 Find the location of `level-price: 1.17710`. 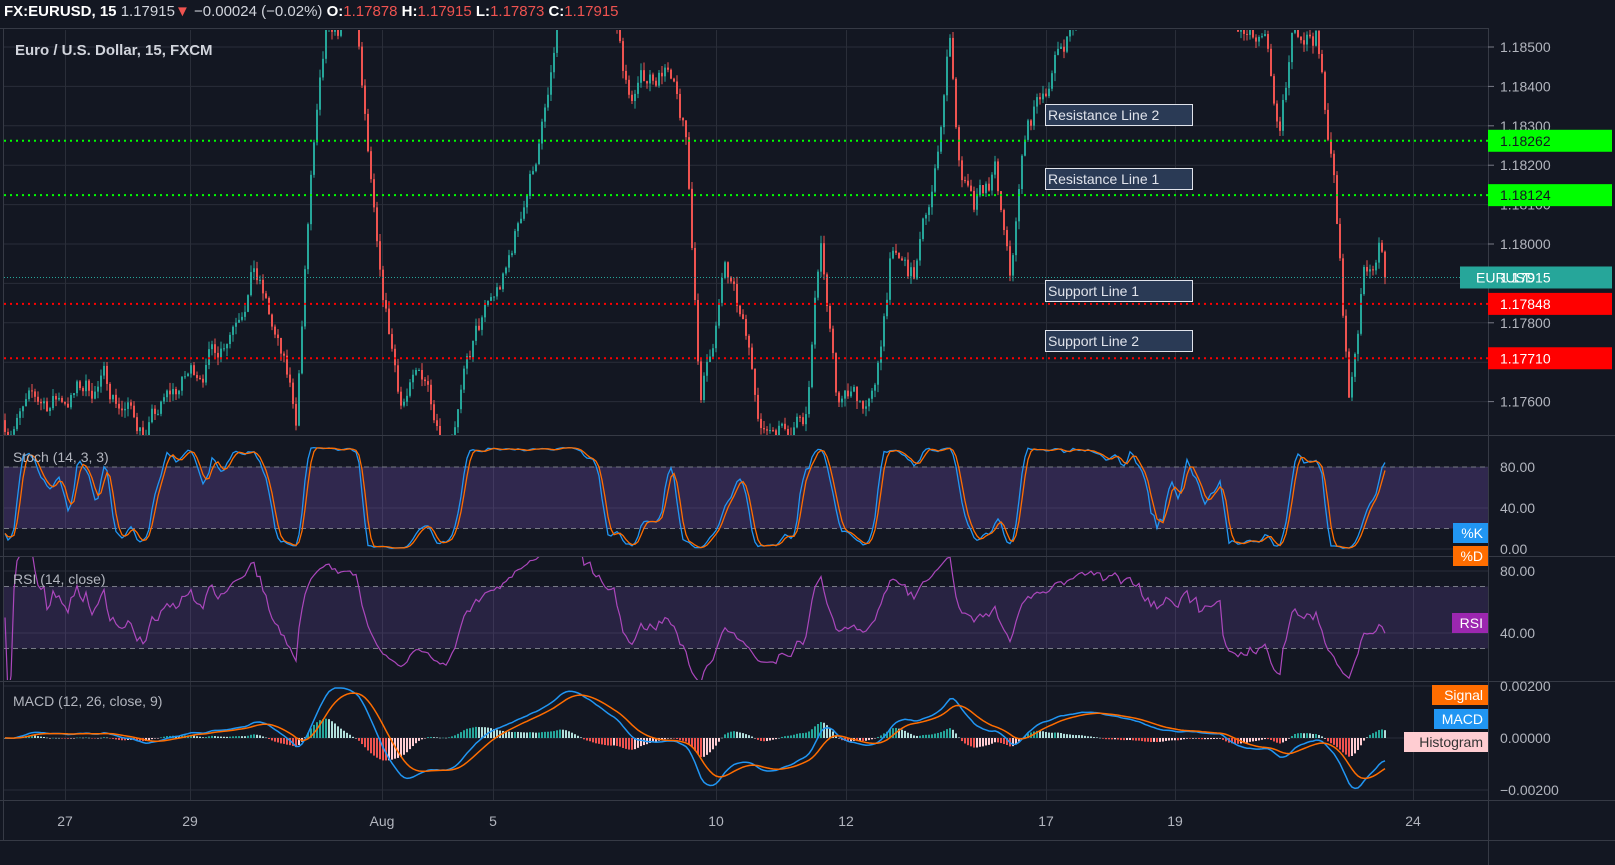

level-price: 1.17710 is located at coordinates (1525, 358).